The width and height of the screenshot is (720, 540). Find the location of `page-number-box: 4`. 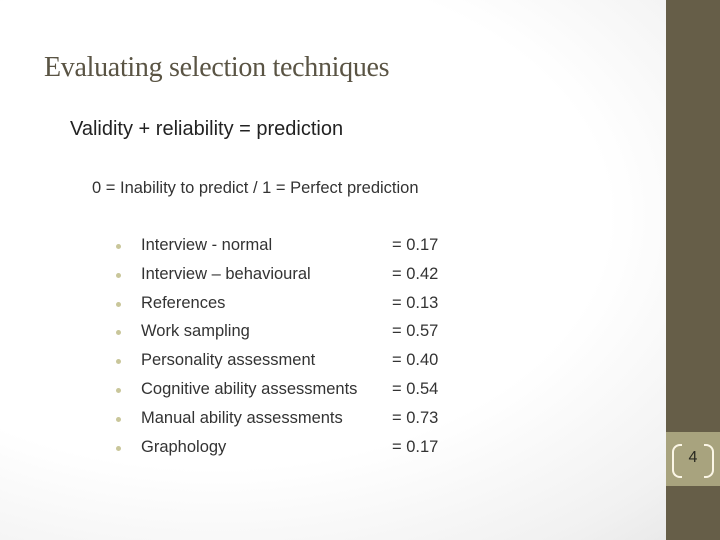

page-number-box: 4 is located at coordinates (693, 459).